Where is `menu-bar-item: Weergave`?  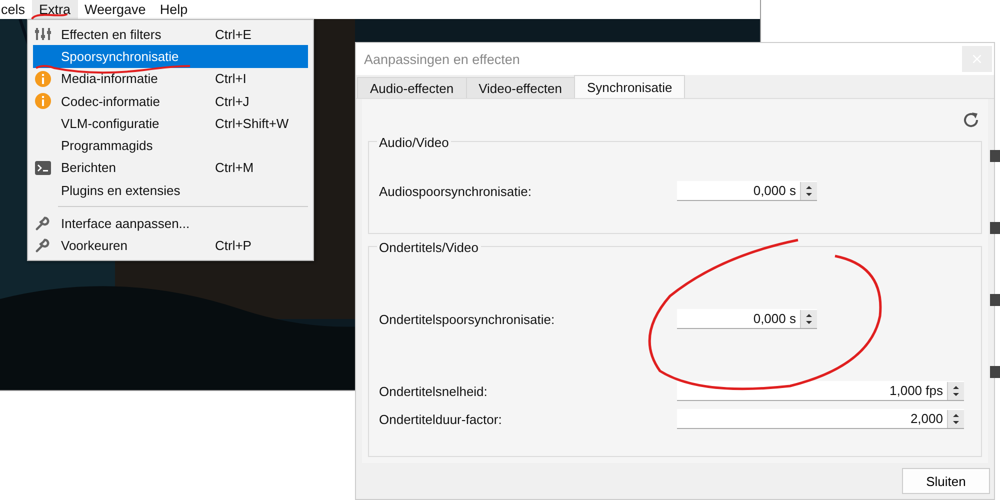
menu-bar-item: Weergave is located at coordinates (115, 9).